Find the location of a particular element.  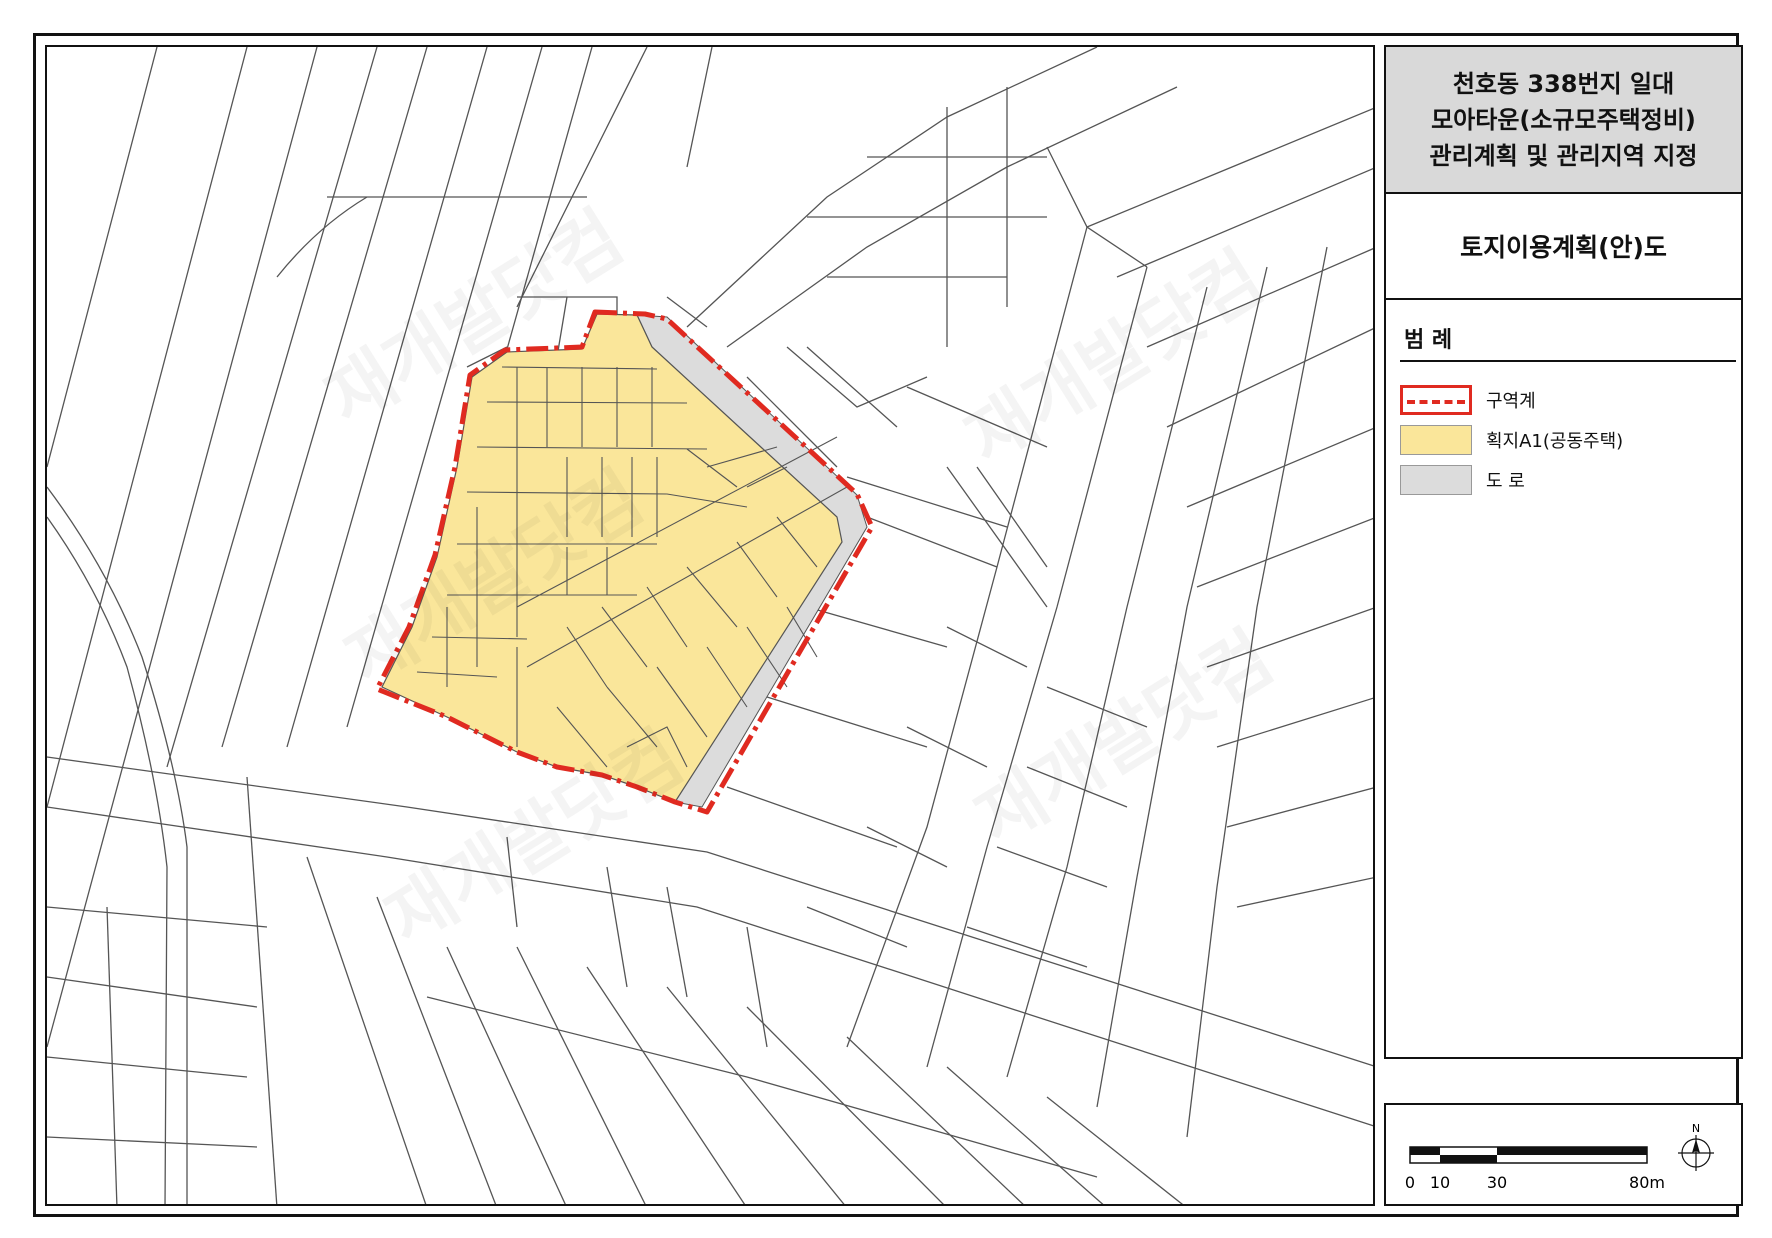

watermark-text: 재개발닷컴 is located at coordinates (1113, 358).